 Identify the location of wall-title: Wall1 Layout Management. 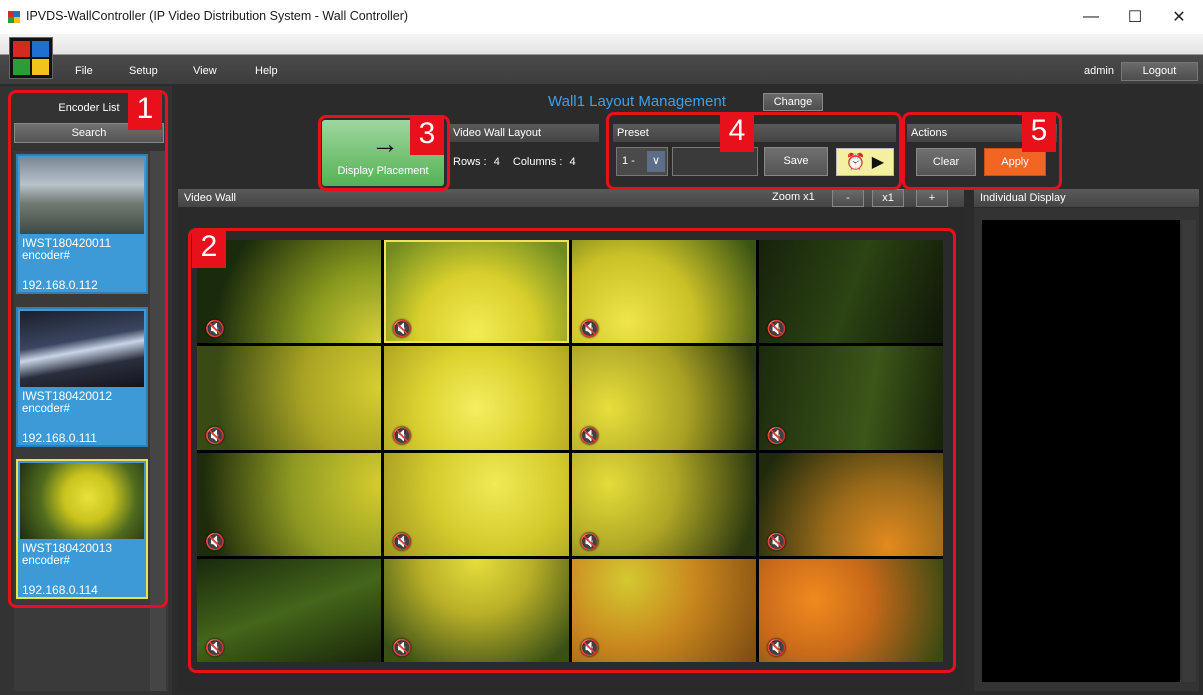
(637, 101).